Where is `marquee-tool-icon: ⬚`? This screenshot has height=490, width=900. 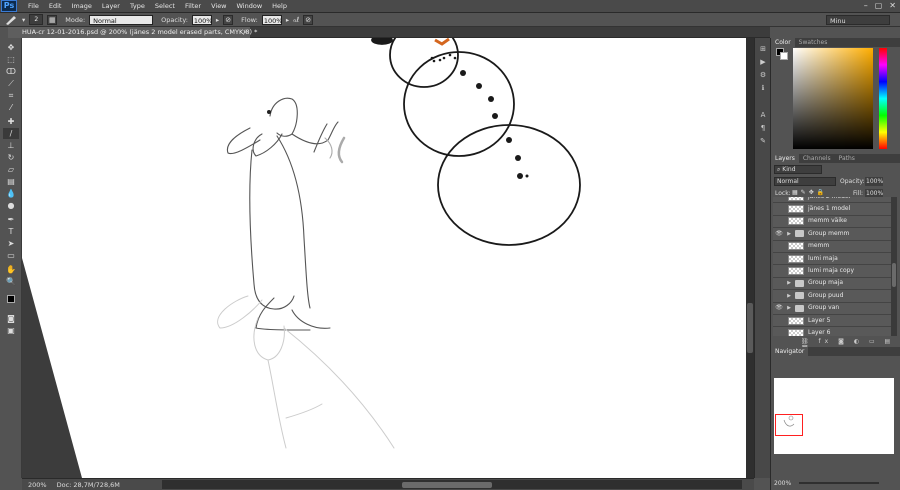
marquee-tool-icon: ⬚ is located at coordinates (11, 59).